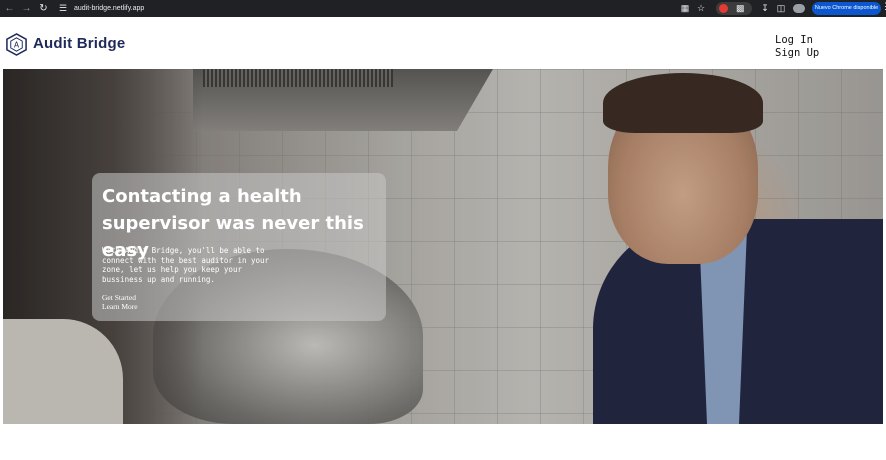 The image size is (886, 460). What do you see at coordinates (109, 8) in the screenshot?
I see `url-text: audit-bridge.netlify.app` at bounding box center [109, 8].